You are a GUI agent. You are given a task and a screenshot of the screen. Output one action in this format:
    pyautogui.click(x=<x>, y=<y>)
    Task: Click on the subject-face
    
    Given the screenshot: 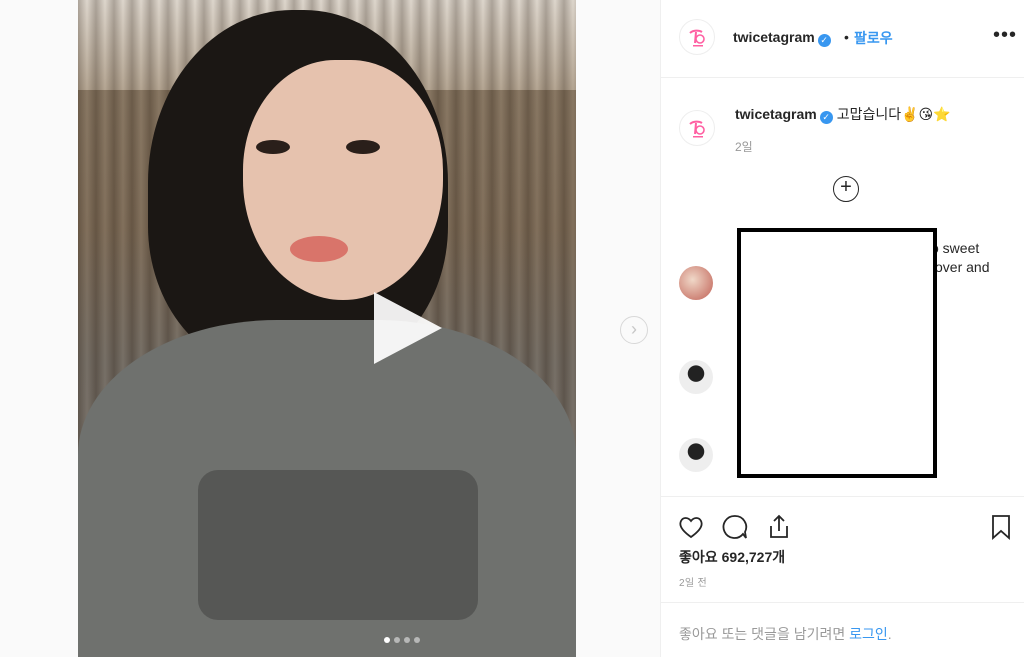 What is the action you would take?
    pyautogui.click(x=343, y=180)
    